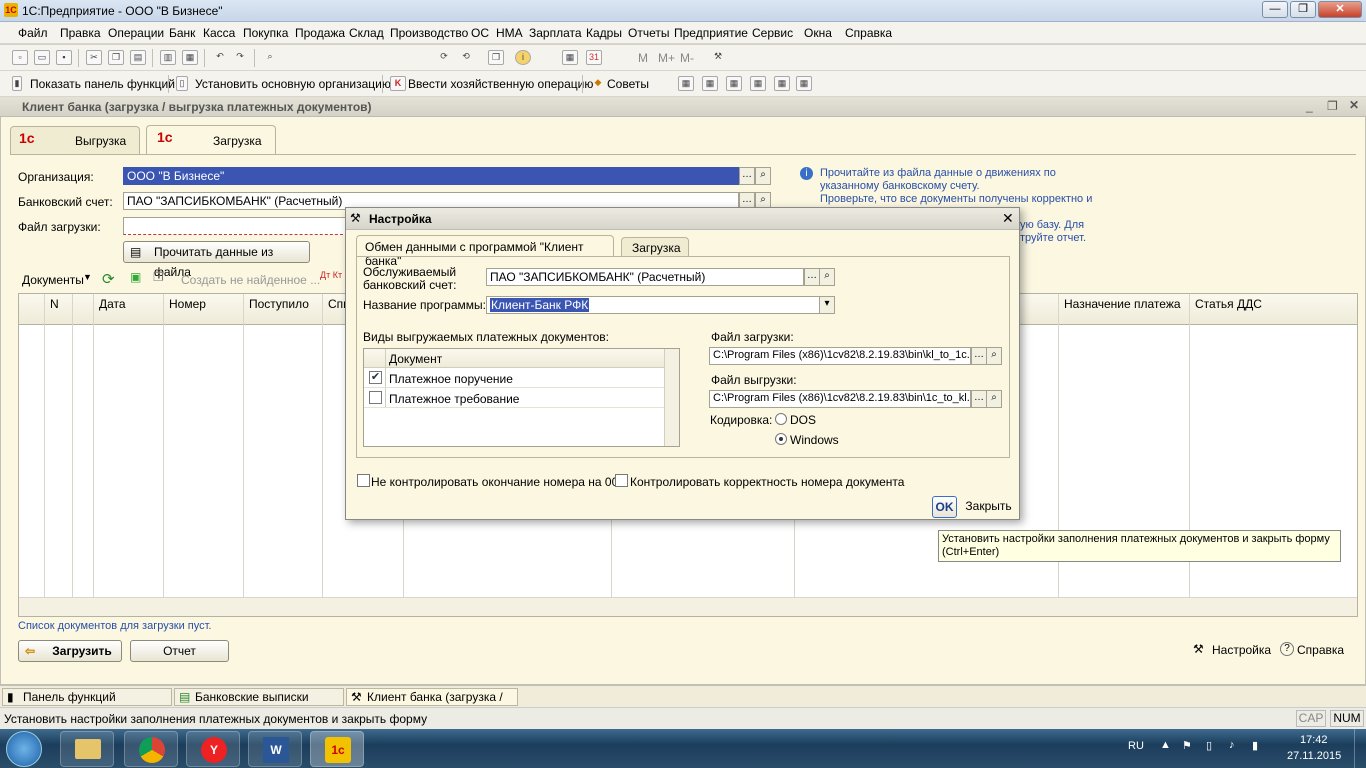  Describe the element at coordinates (514, 378) in the screenshot. I see `doc-type-row: ✔ Платежное поручение` at that location.